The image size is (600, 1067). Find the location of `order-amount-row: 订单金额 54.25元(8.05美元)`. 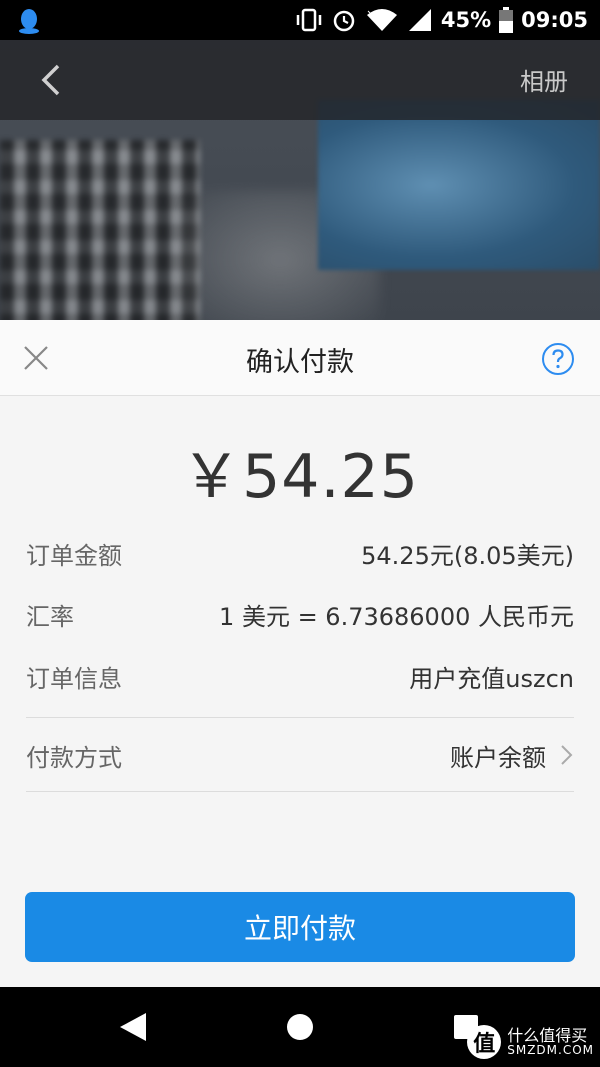

order-amount-row: 订单金额 54.25元(8.05美元) is located at coordinates (300, 553).